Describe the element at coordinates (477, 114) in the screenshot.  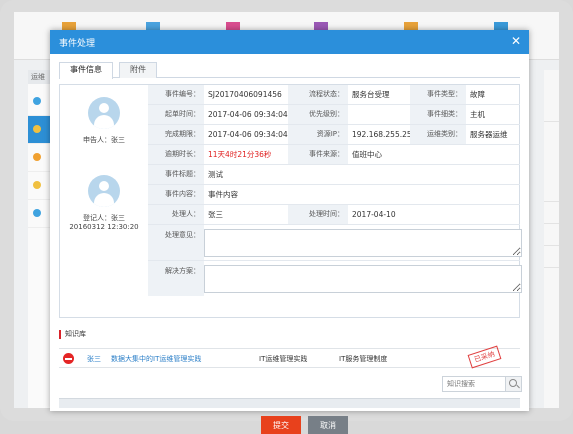
I see `event-subtype-value: 主机` at that location.